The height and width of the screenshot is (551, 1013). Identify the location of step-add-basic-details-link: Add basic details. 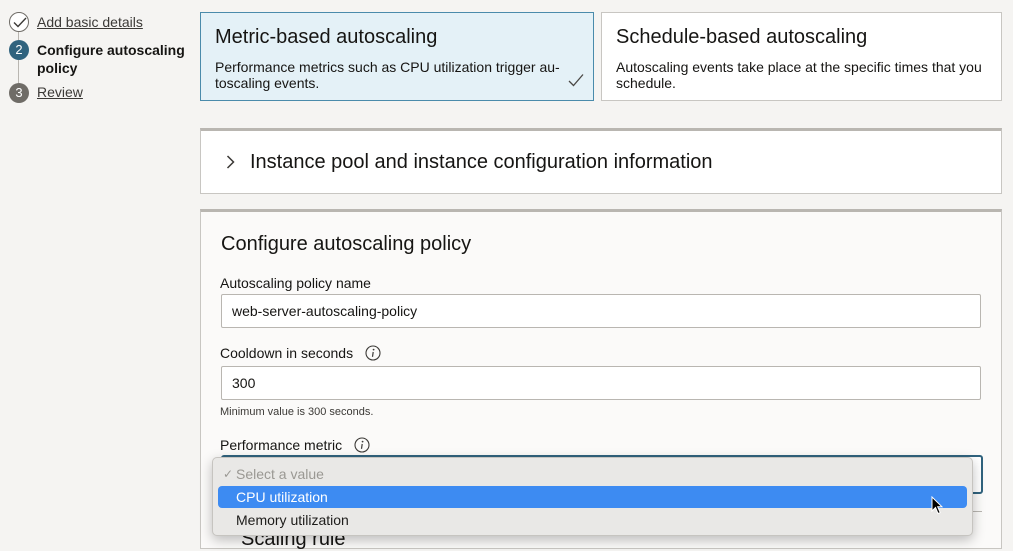
(90, 22).